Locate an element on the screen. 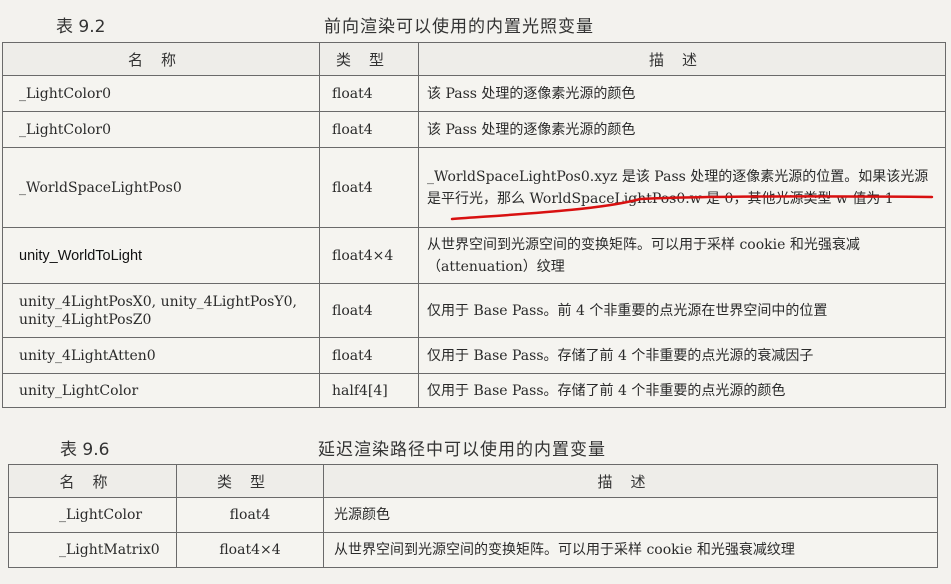 This screenshot has height=584, width=951. table2-caption: 表 9.6 延迟渲染路径中可以使用的内置变量 is located at coordinates (490, 447).